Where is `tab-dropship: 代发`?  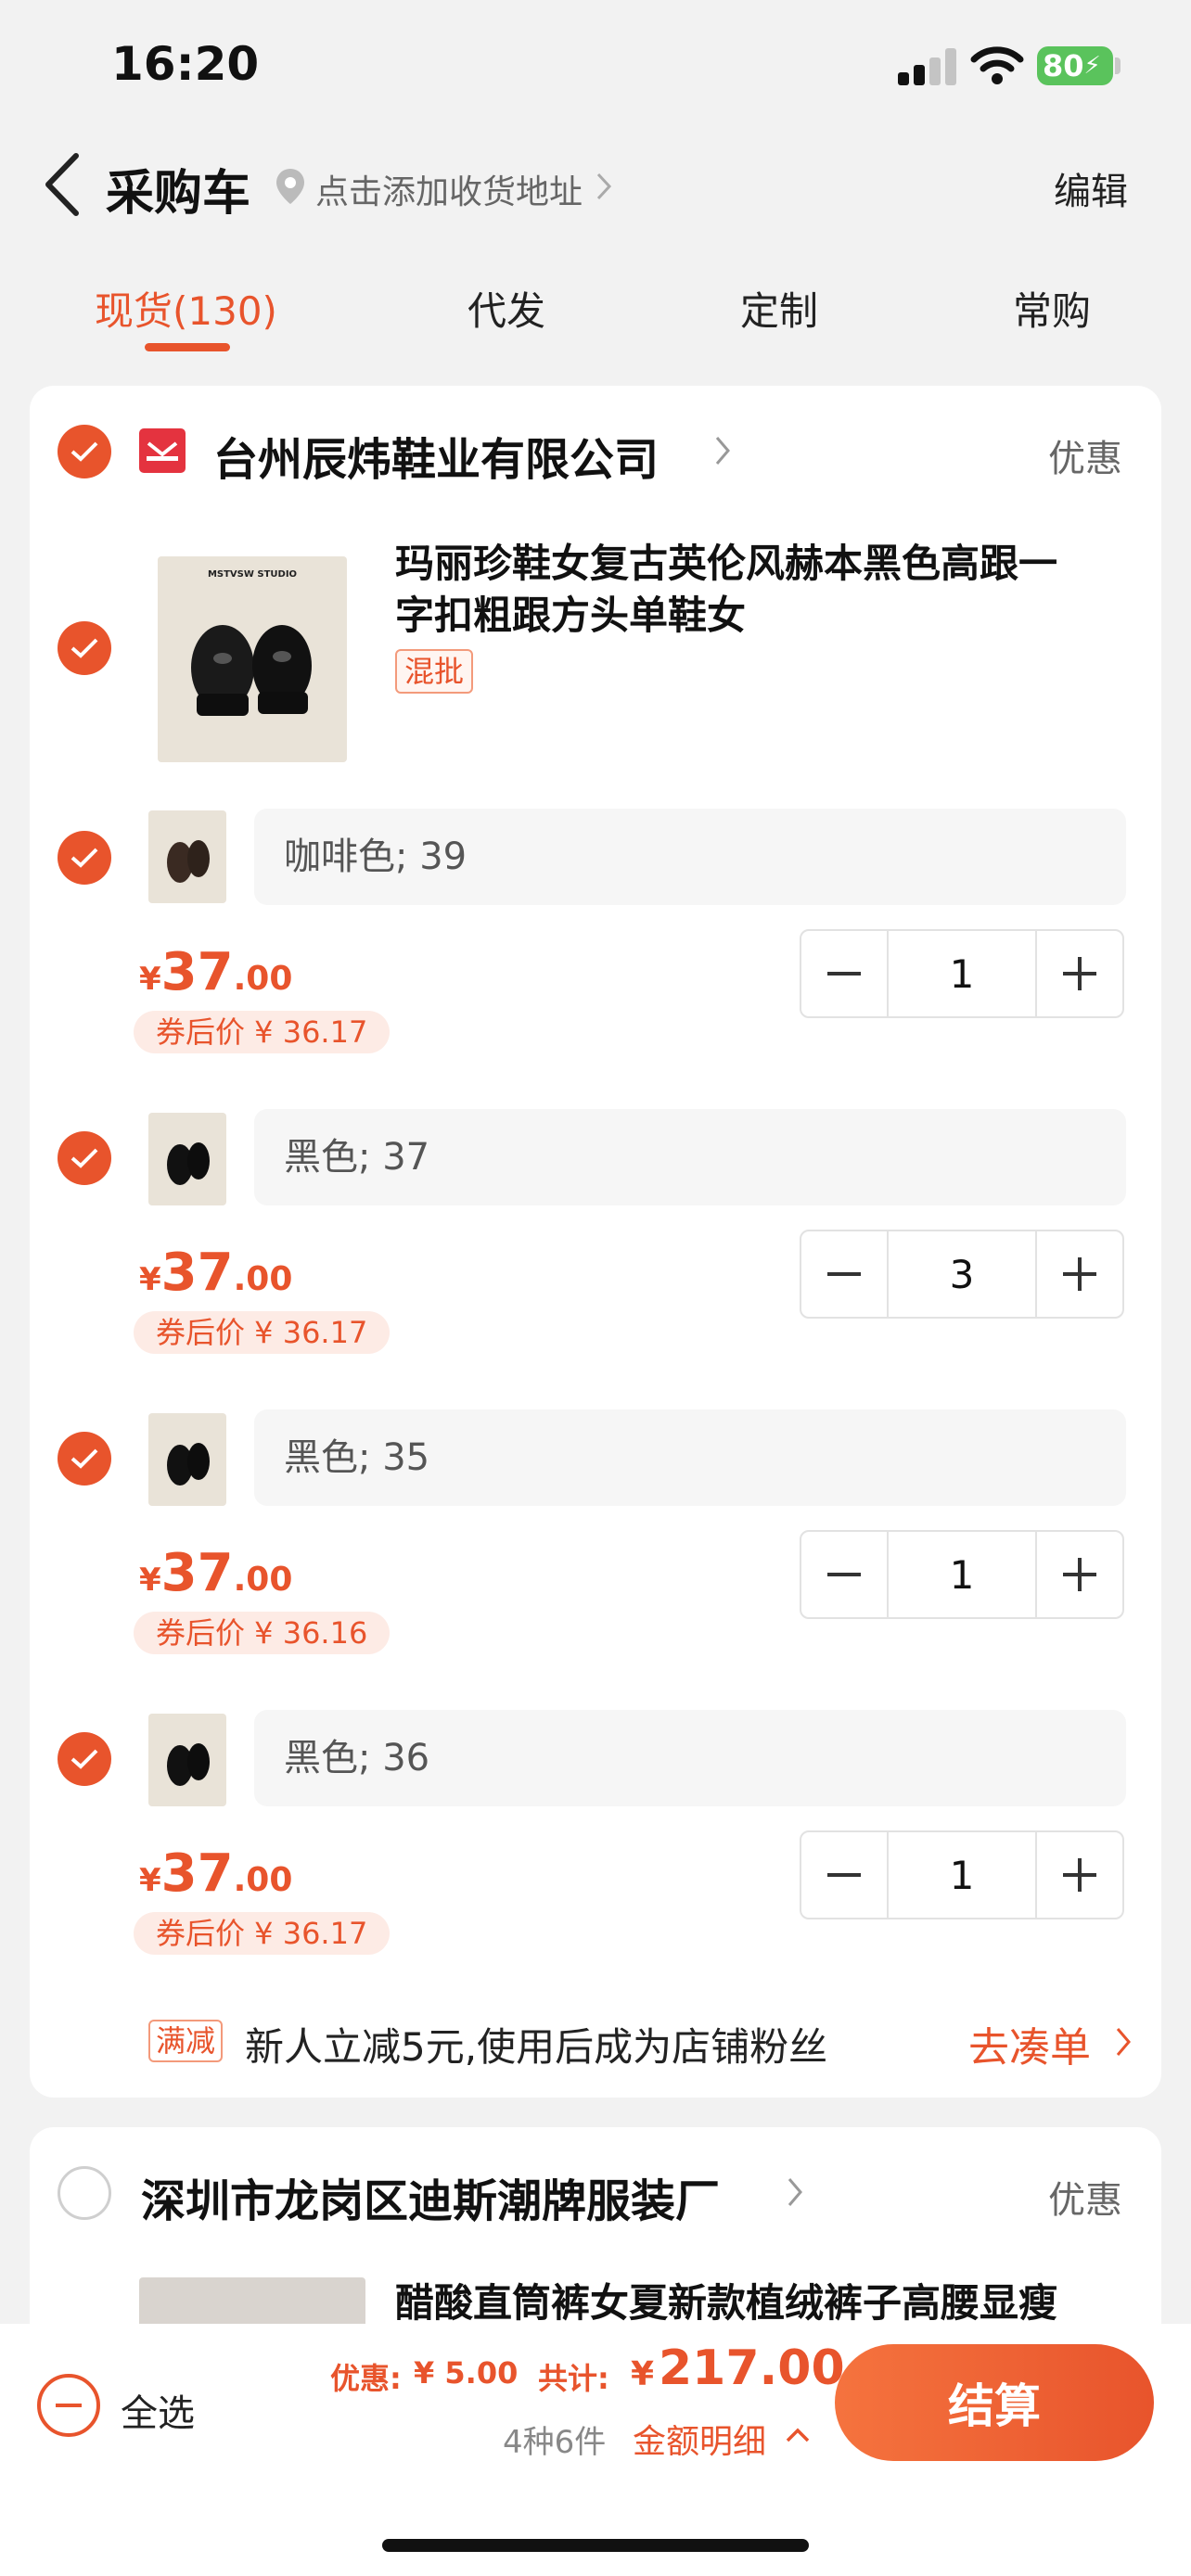
tab-dropship: 代发 is located at coordinates (506, 308).